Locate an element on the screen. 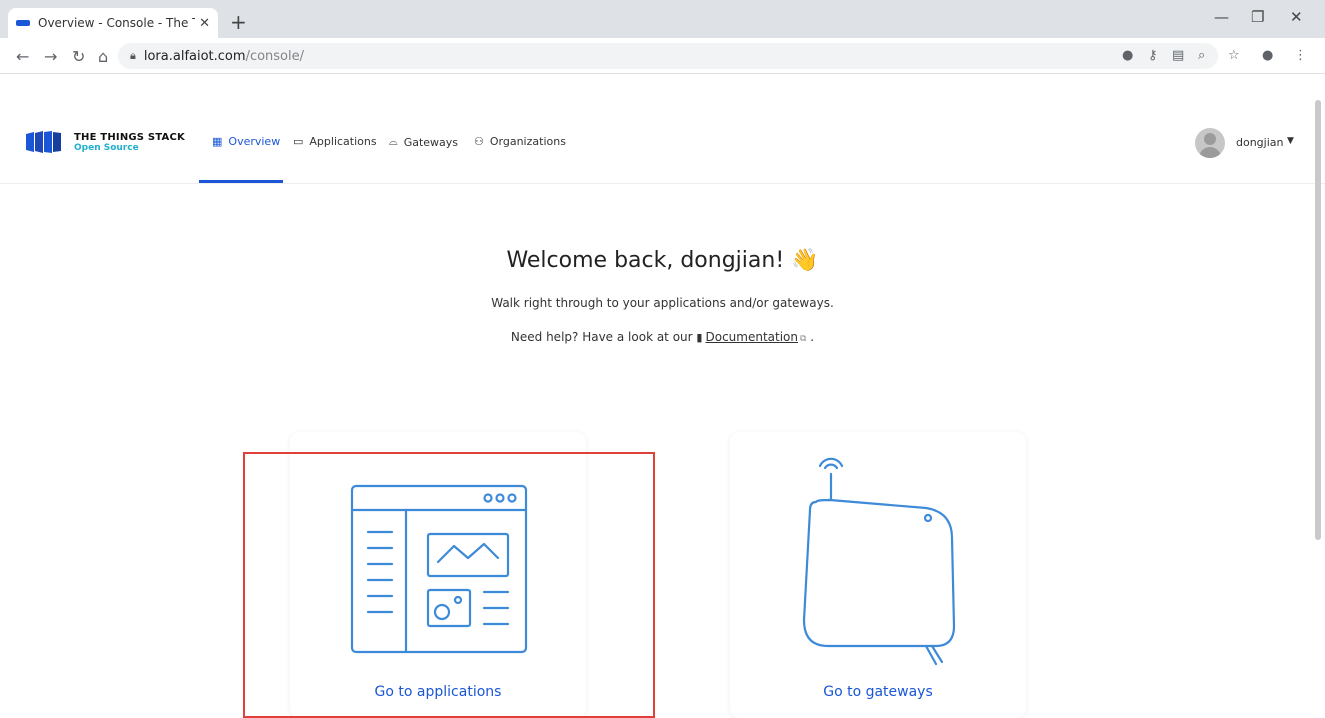 The height and width of the screenshot is (718, 1325). home-icon: ⌂ is located at coordinates (103, 56).